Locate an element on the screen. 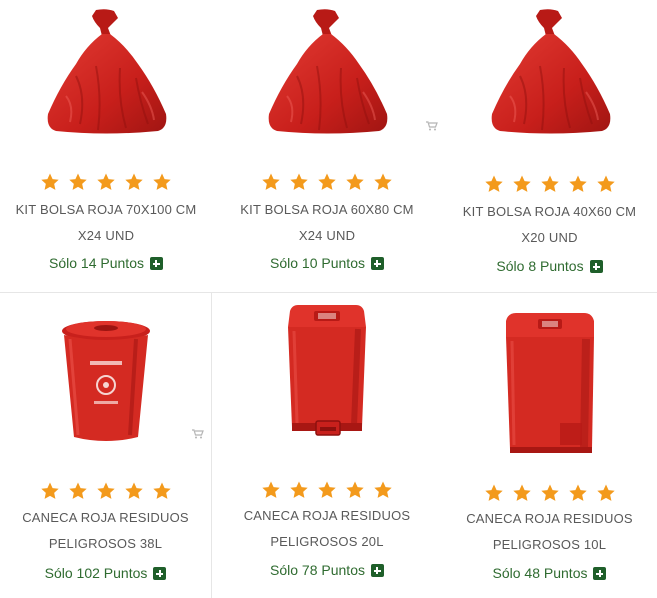 The height and width of the screenshot is (598, 657). product-image-red-round-bin is located at coordinates (106, 382).